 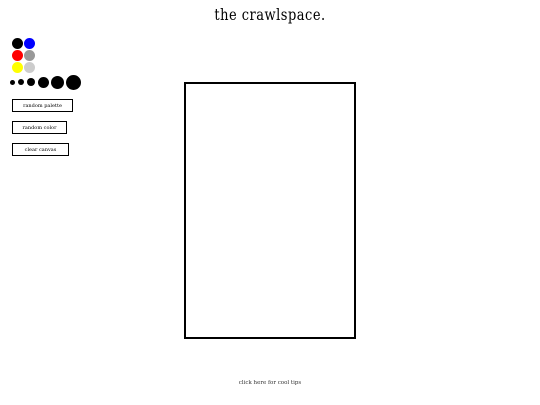 I want to click on brush-size-selector, so click(x=45, y=82).